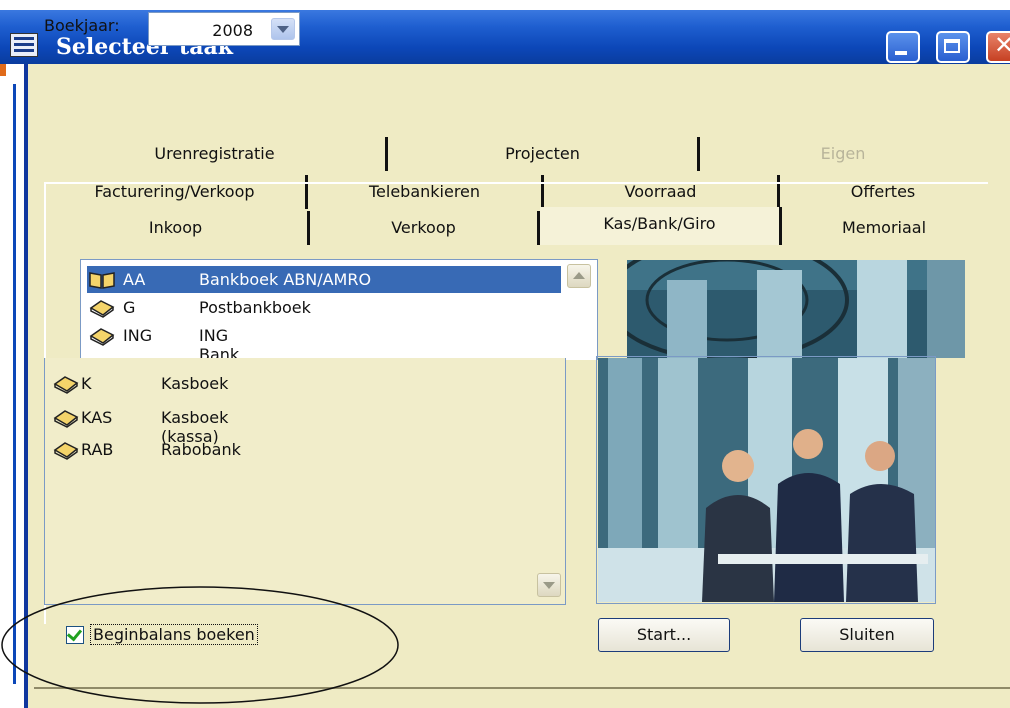 The image size is (1010, 708). Describe the element at coordinates (200, 645) in the screenshot. I see `annotation-ellipse` at that location.